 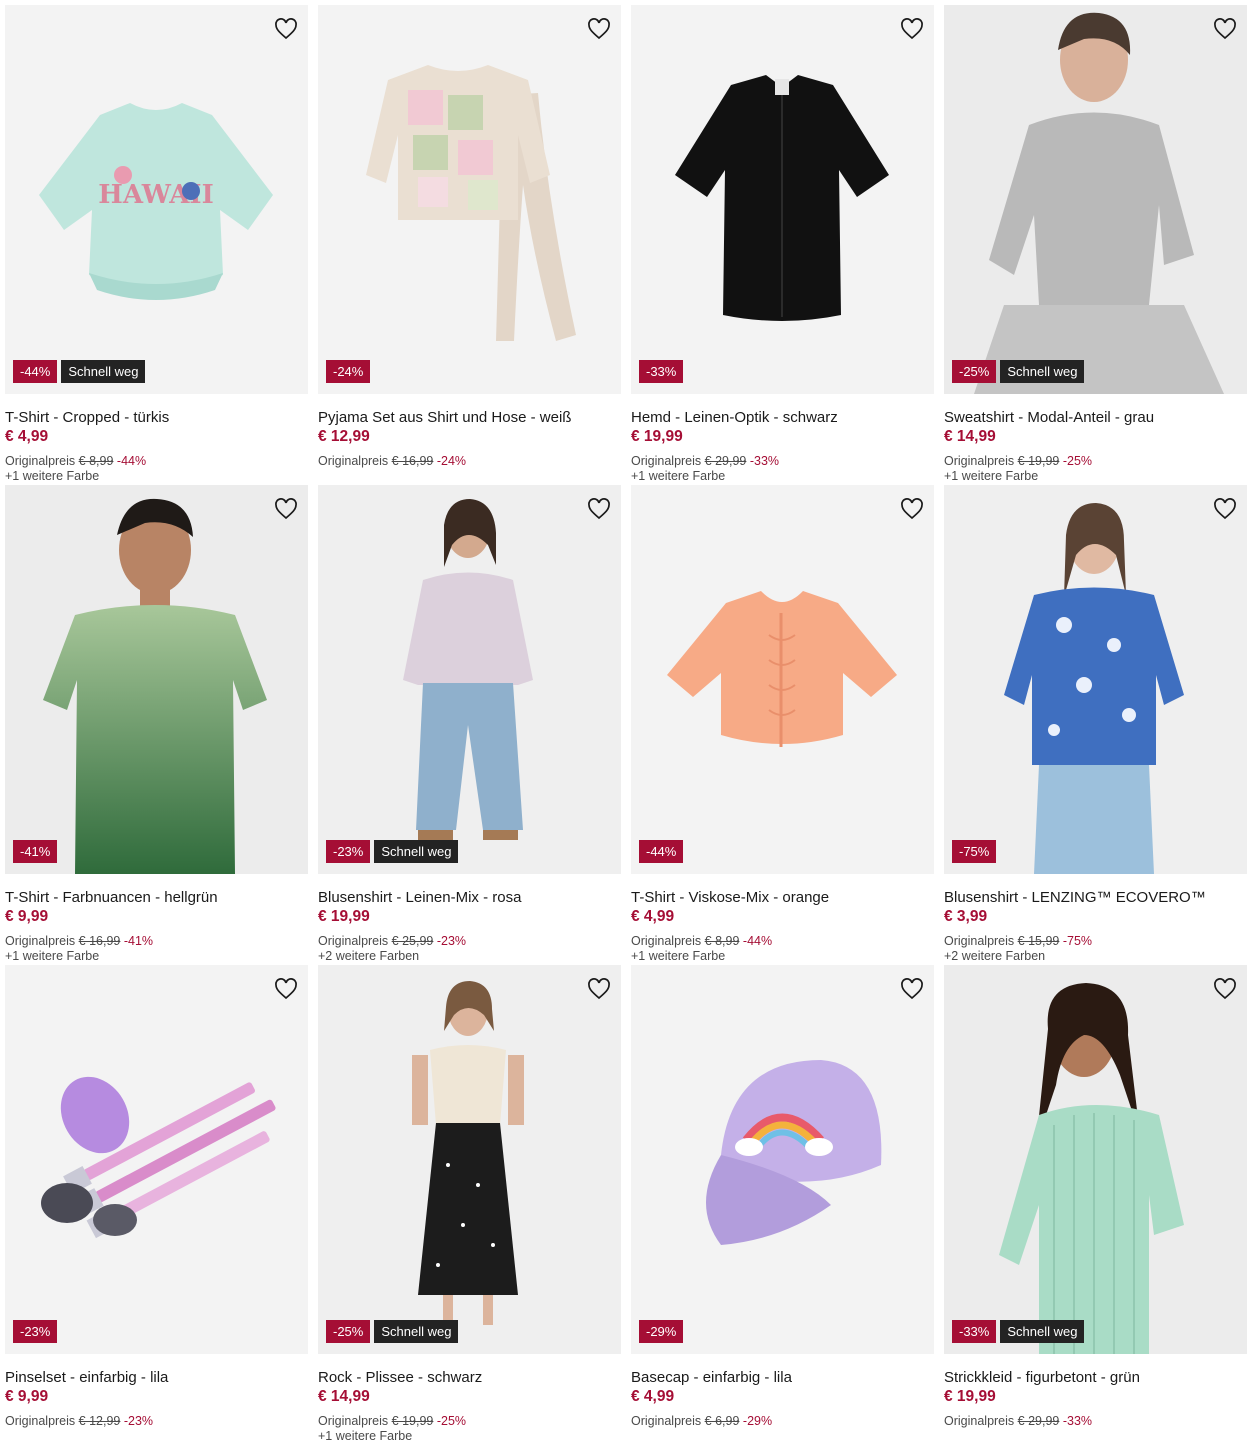 What do you see at coordinates (782, 898) in the screenshot?
I see `product-name: T-Shirt - Viskose-Mix - orange` at bounding box center [782, 898].